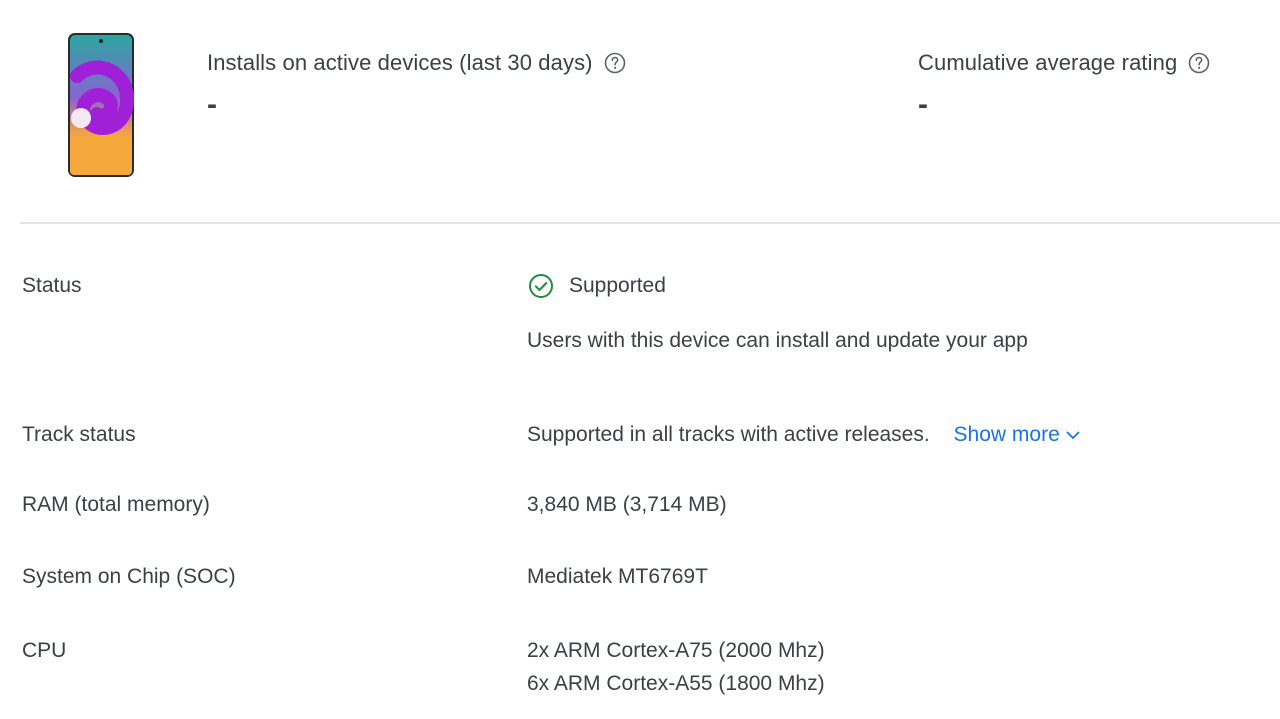 The height and width of the screenshot is (719, 1280). Describe the element at coordinates (79, 434) in the screenshot. I see `track-status-label: Track status` at that location.